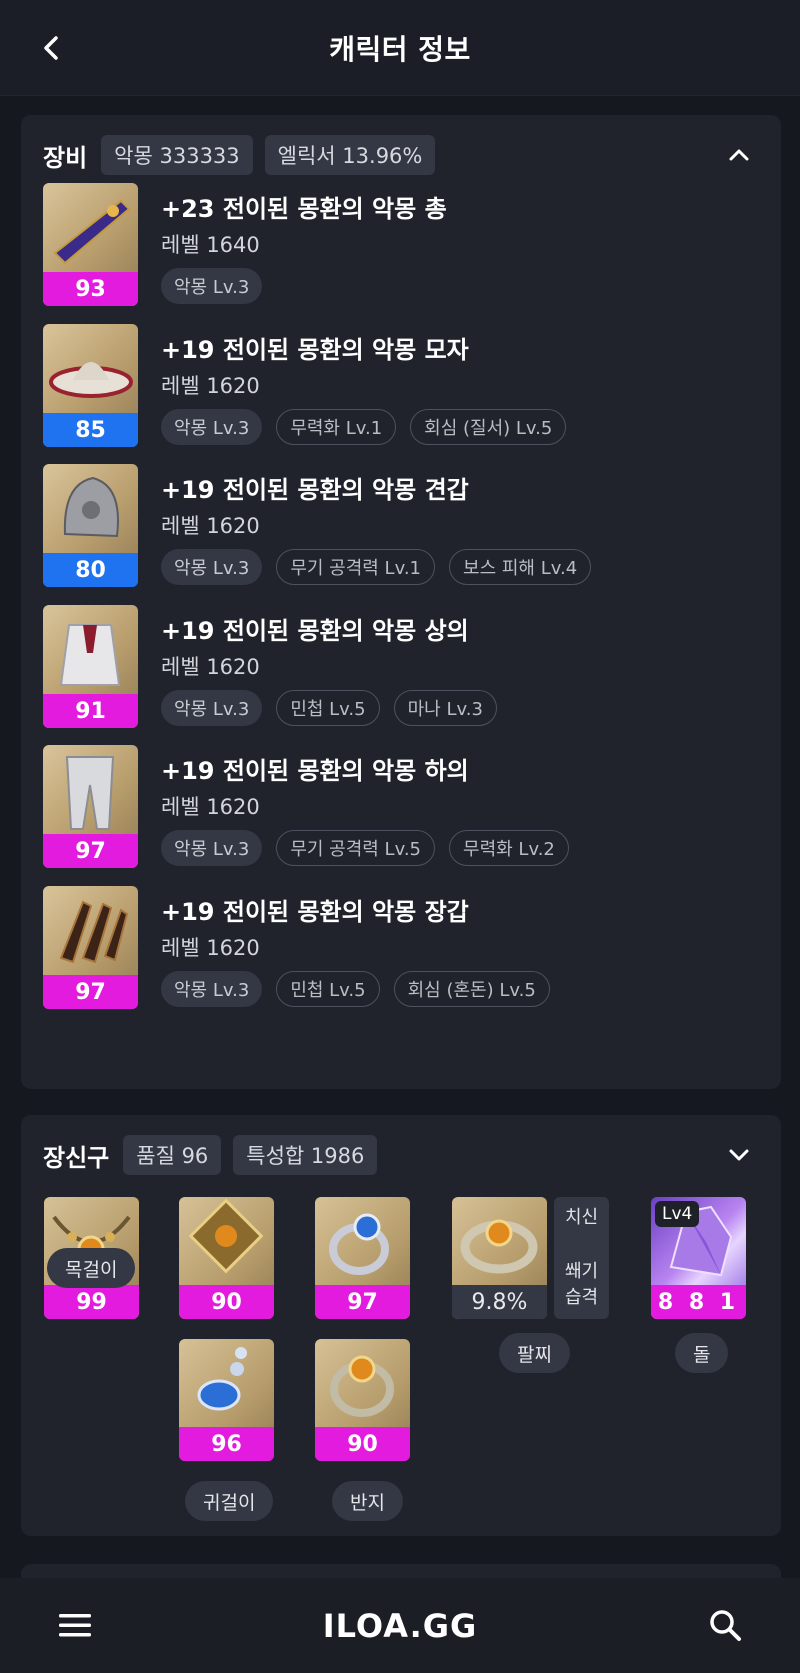 This screenshot has width=800, height=1673. I want to click on earring-item-2: 96, so click(226, 1400).